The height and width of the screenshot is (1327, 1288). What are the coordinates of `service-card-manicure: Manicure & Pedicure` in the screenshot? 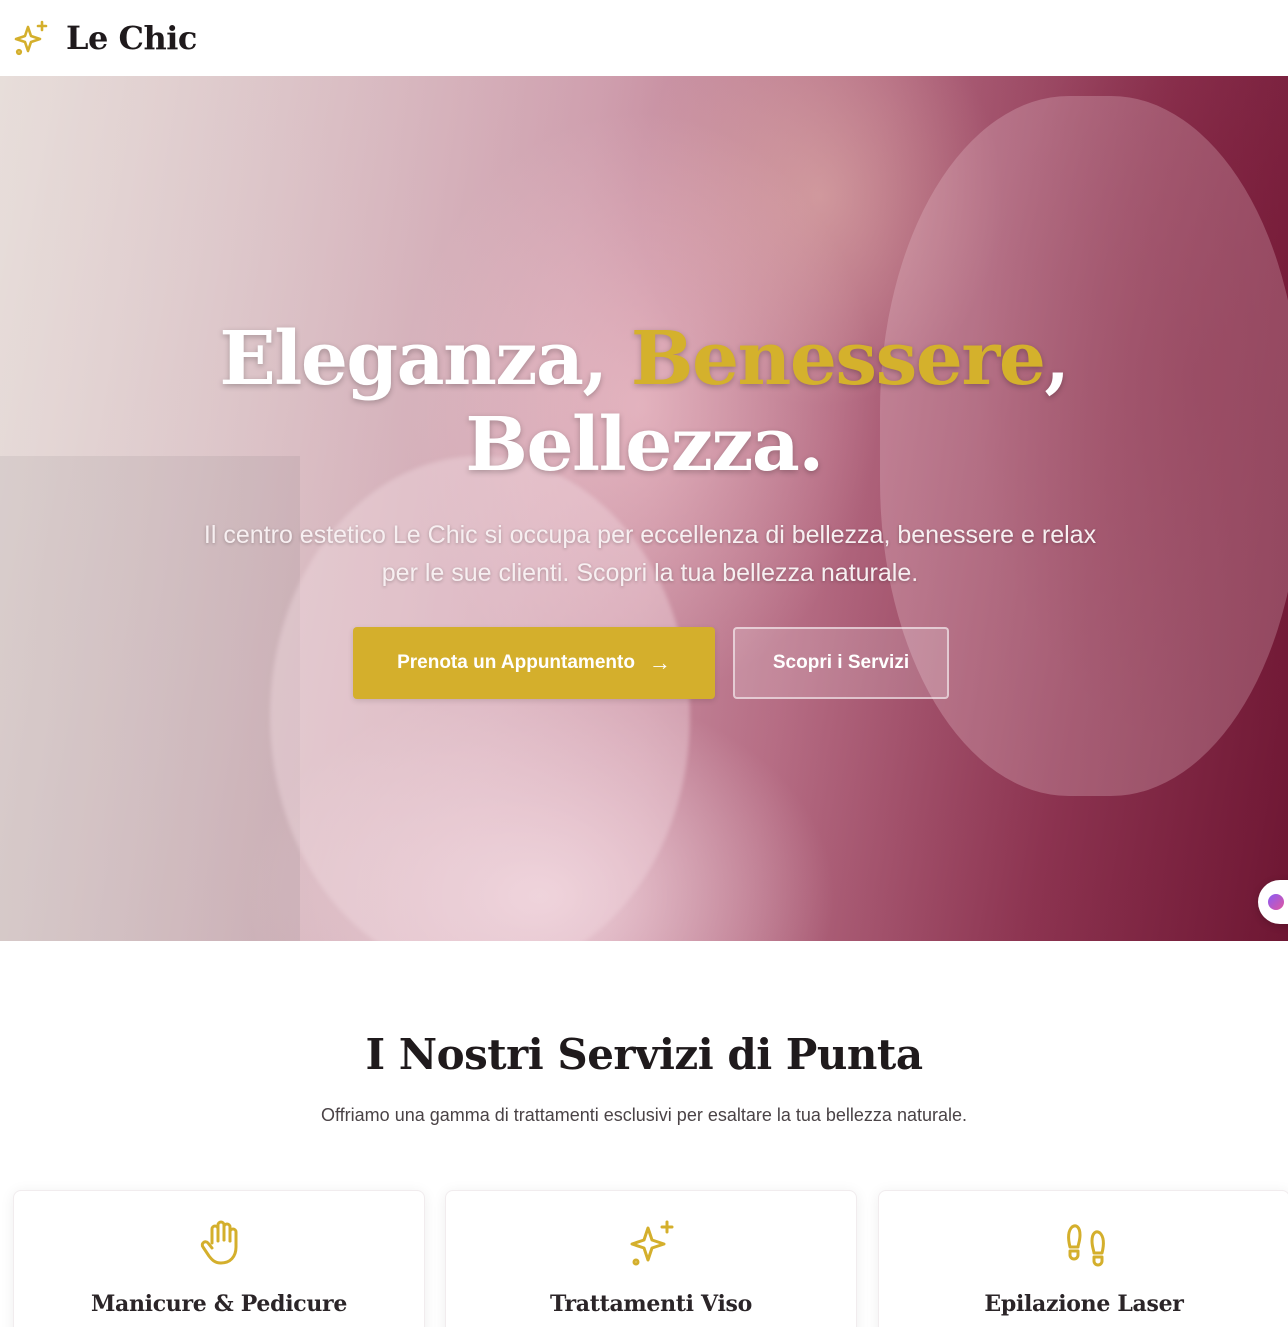 It's located at (219, 1258).